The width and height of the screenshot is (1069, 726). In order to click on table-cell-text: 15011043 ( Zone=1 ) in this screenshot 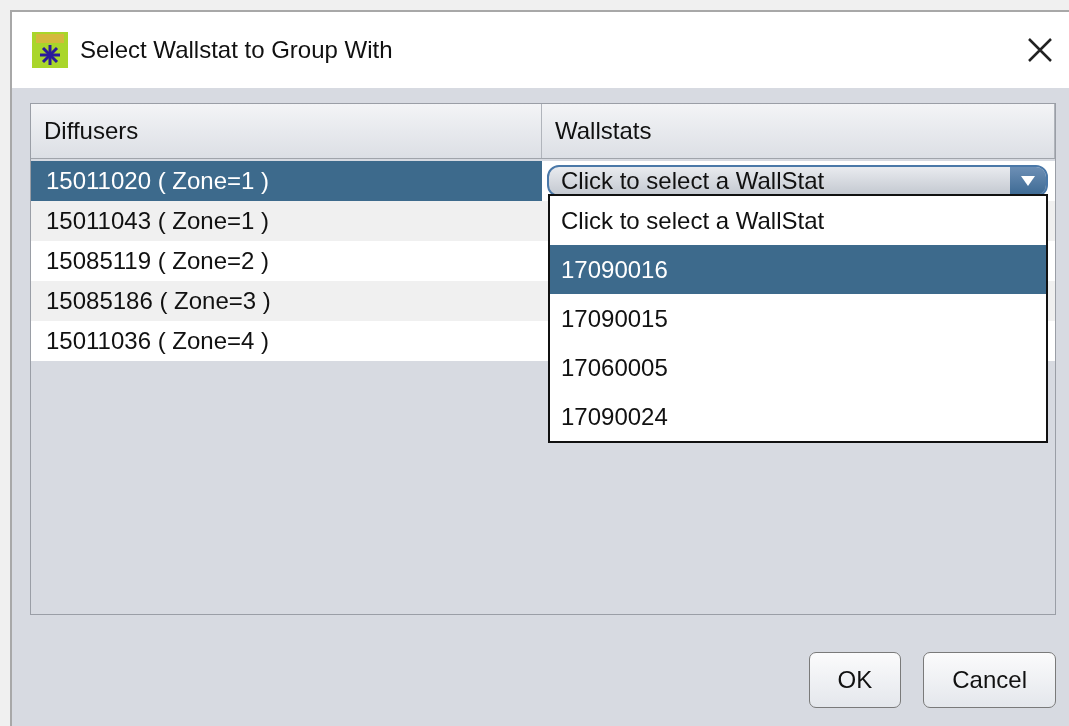, I will do `click(158, 221)`.